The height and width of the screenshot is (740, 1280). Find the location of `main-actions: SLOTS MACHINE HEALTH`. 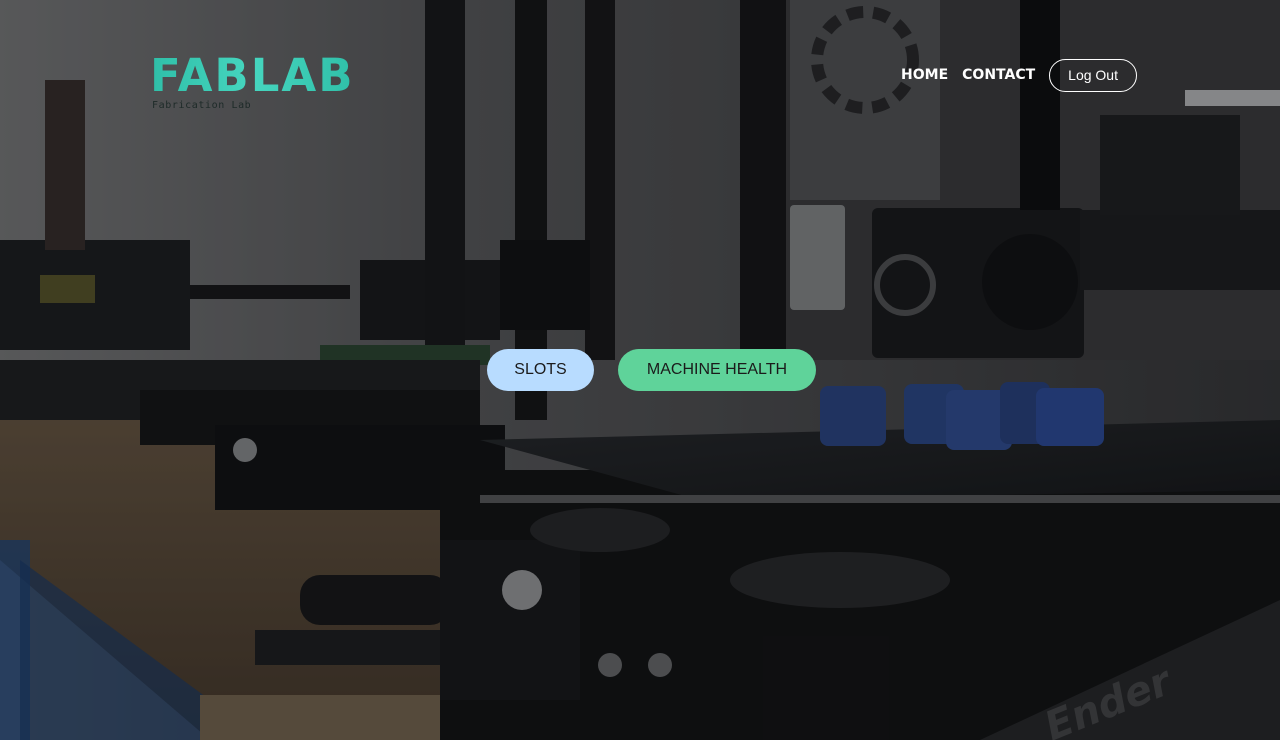

main-actions: SLOTS MACHINE HEALTH is located at coordinates (651, 370).